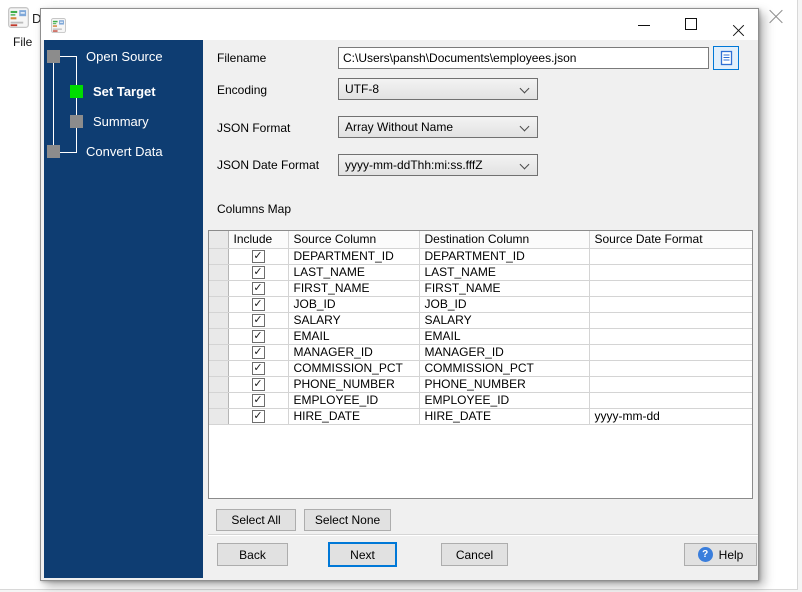  I want to click on source-column-cell: MANAGER_ID, so click(354, 352).